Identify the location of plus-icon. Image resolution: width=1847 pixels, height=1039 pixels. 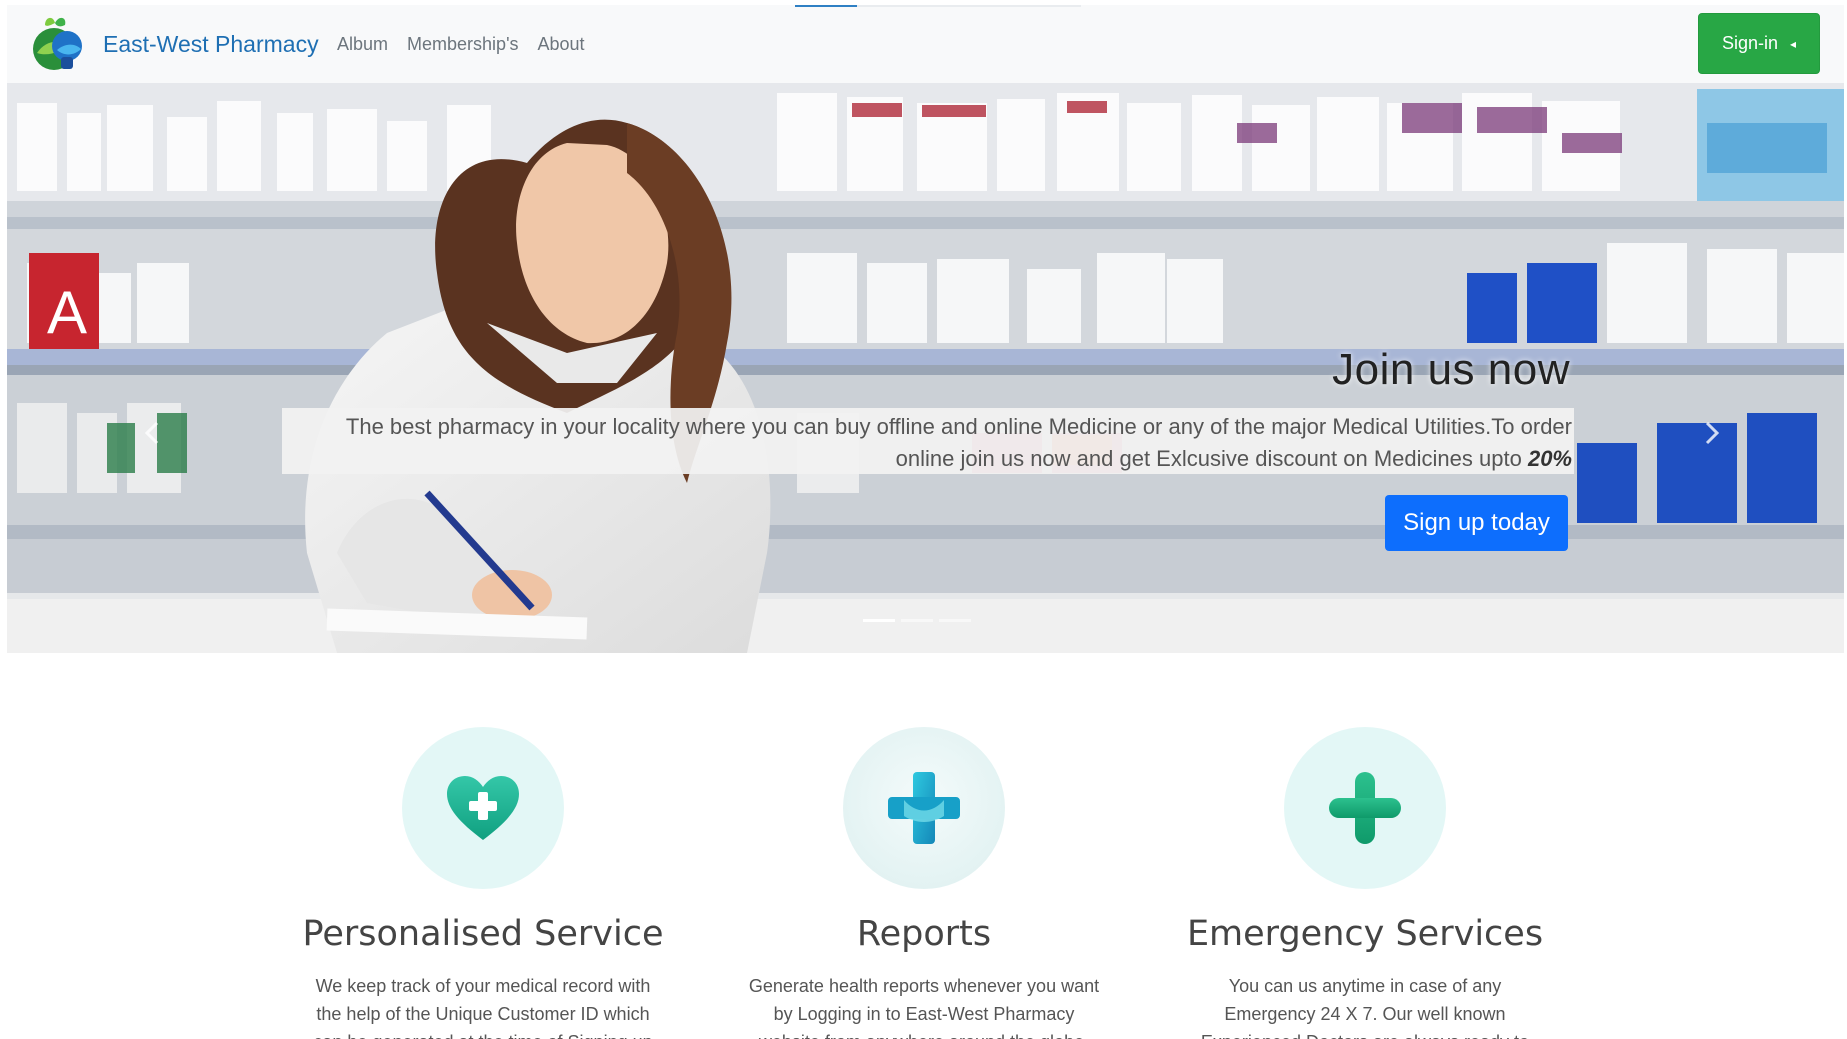
(1365, 808).